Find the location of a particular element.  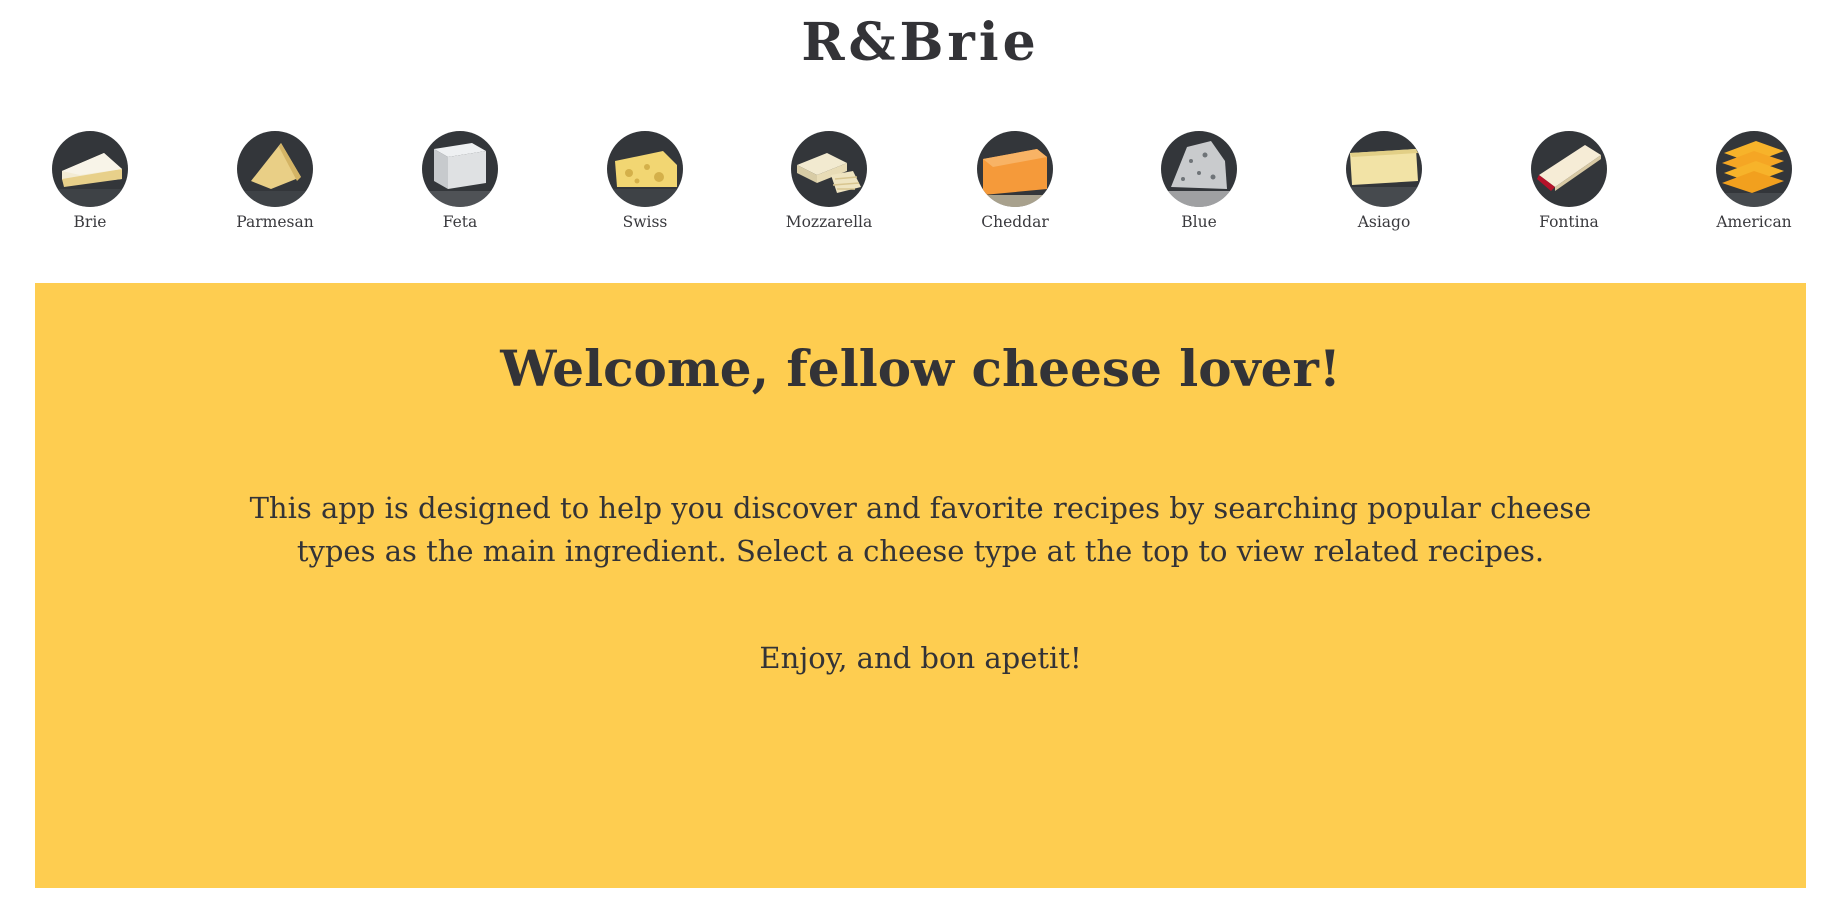

cheese-item-brie: Brie is located at coordinates (90, 181).